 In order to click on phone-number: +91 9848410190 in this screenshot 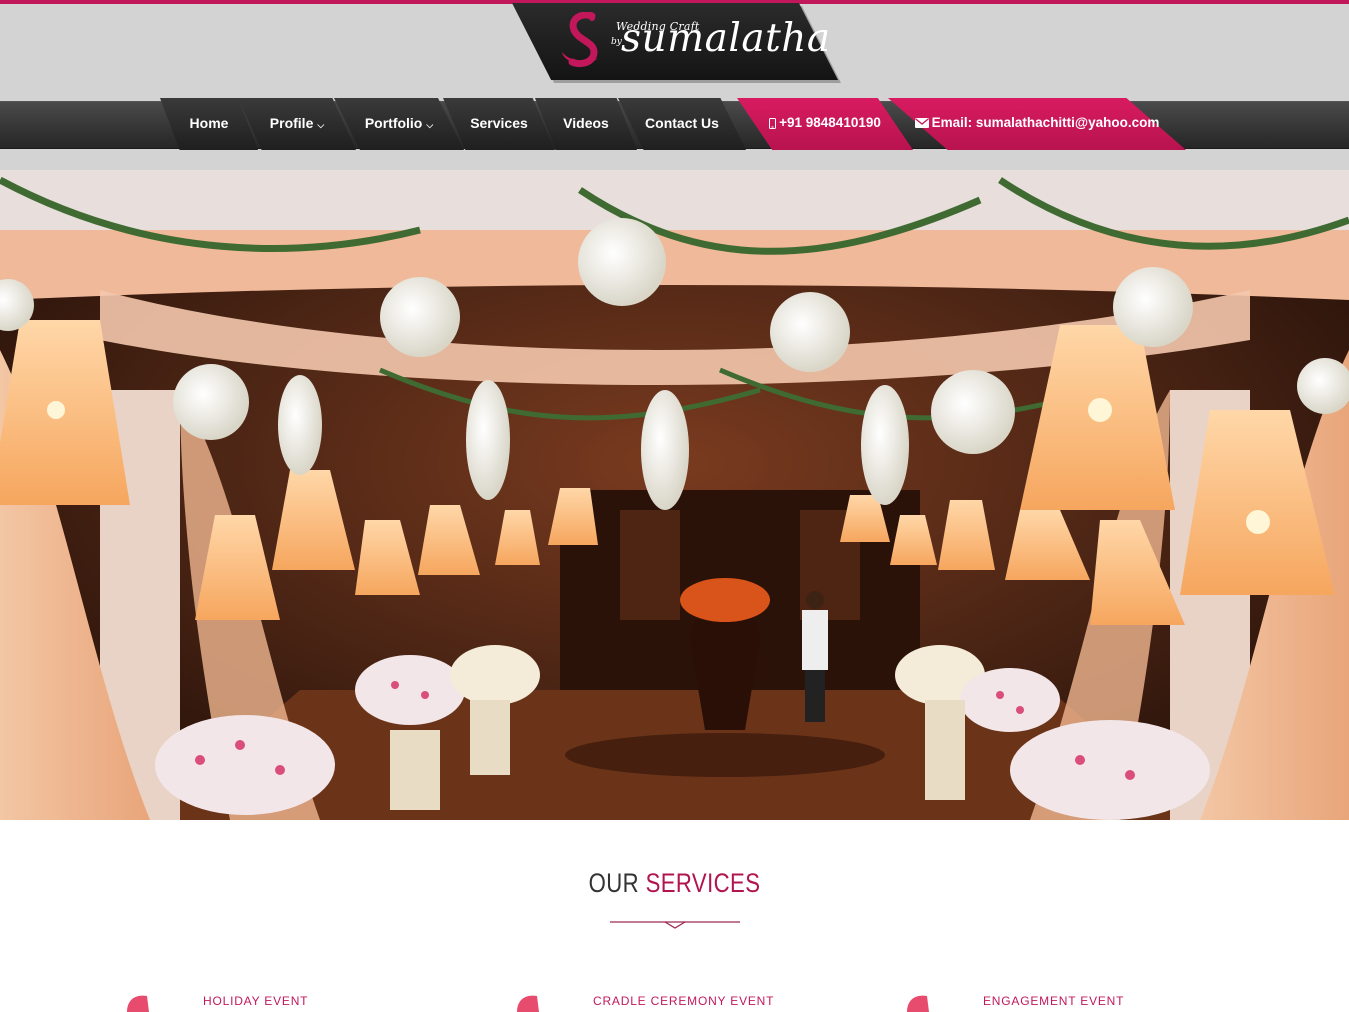, I will do `click(830, 122)`.